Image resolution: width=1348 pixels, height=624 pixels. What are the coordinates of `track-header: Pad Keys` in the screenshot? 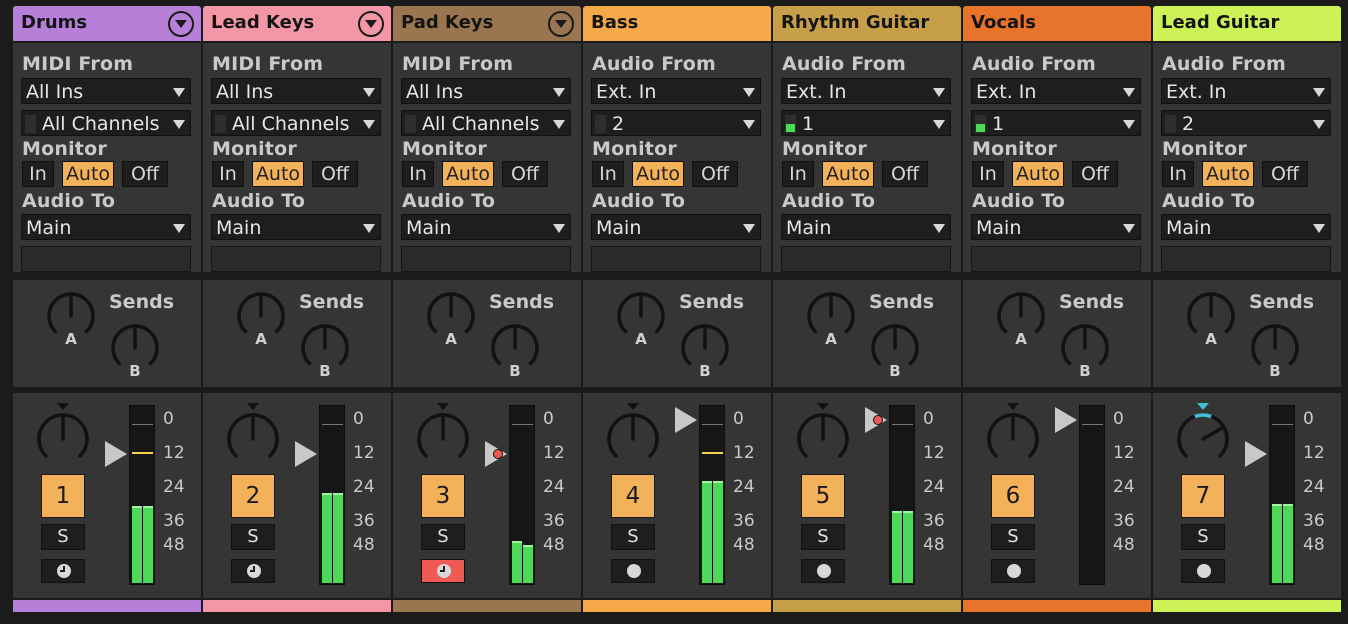 It's located at (487, 23).